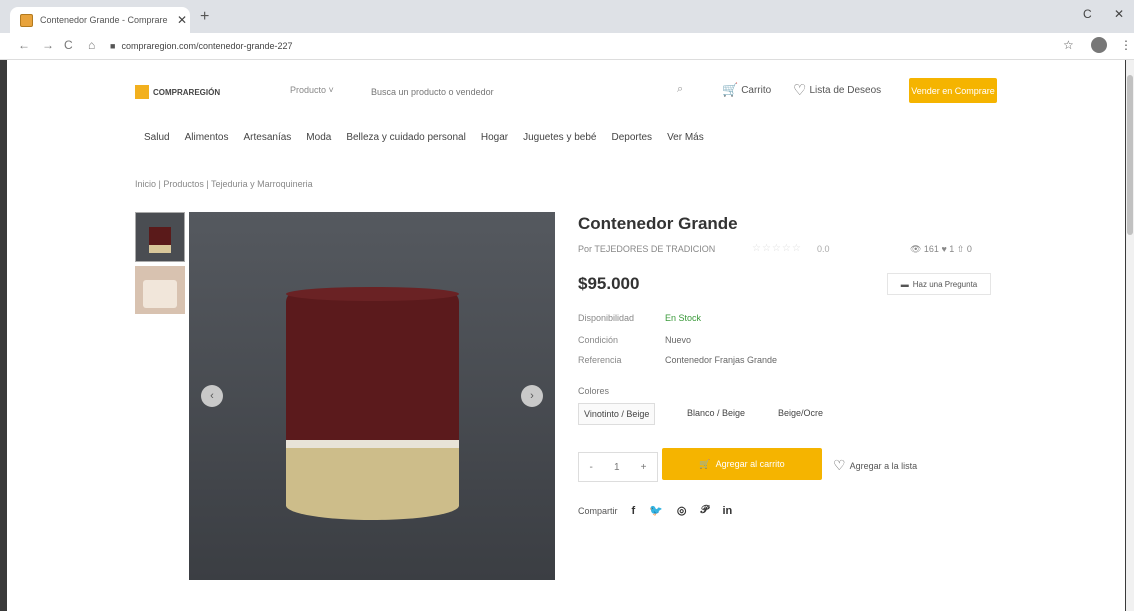 The image size is (1134, 611). I want to click on home-icon: ⌂, so click(91, 45).